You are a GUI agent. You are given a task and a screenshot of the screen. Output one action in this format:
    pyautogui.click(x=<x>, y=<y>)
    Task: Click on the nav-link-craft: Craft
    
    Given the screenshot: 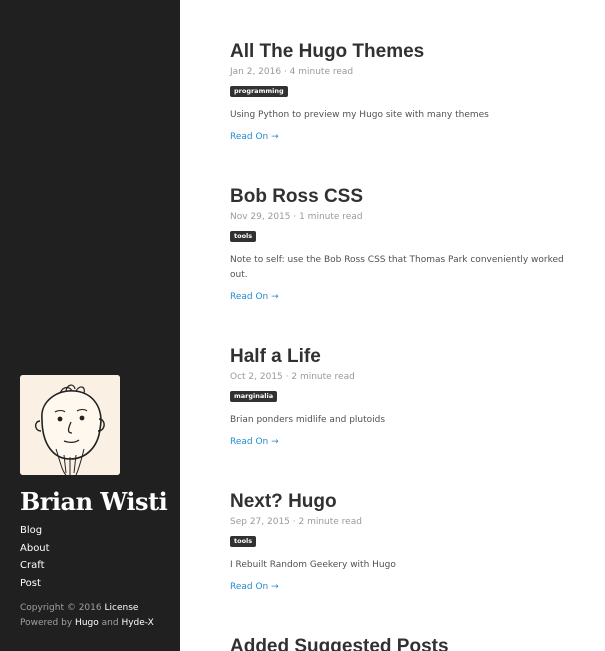 What is the action you would take?
    pyautogui.click(x=32, y=565)
    